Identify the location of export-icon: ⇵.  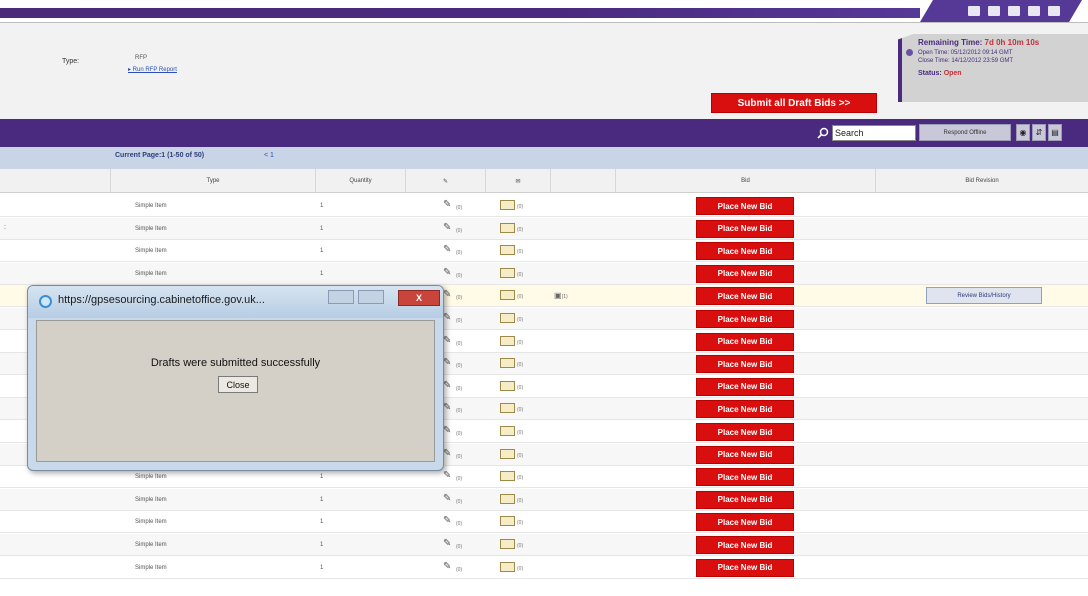
(1039, 132).